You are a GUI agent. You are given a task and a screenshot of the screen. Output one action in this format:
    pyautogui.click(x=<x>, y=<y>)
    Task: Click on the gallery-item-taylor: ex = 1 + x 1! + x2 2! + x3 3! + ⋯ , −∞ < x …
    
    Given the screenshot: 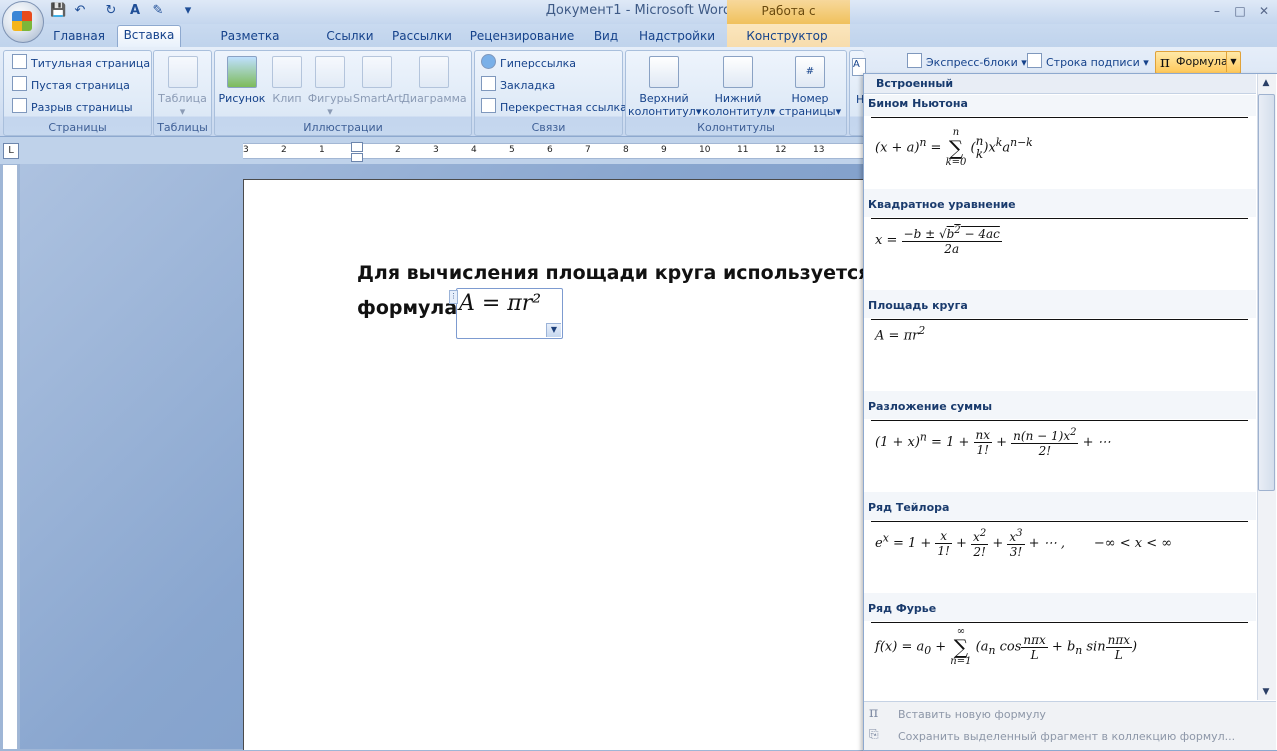 What is the action you would take?
    pyautogui.click(x=1059, y=557)
    